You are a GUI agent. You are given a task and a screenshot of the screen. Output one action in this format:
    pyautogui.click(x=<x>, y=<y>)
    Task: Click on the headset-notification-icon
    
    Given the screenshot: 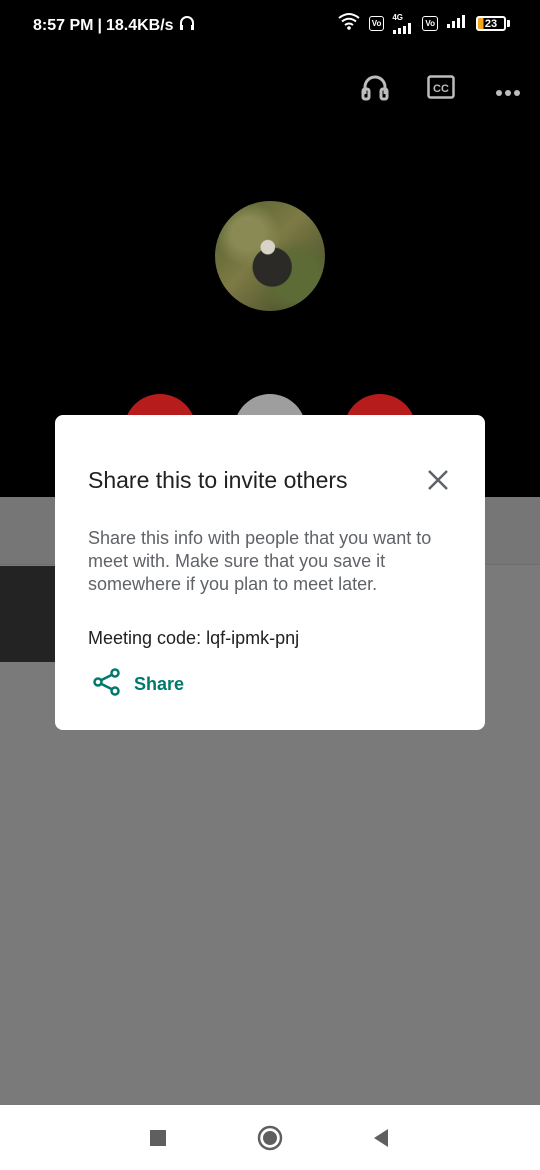 What is the action you would take?
    pyautogui.click(x=187, y=25)
    